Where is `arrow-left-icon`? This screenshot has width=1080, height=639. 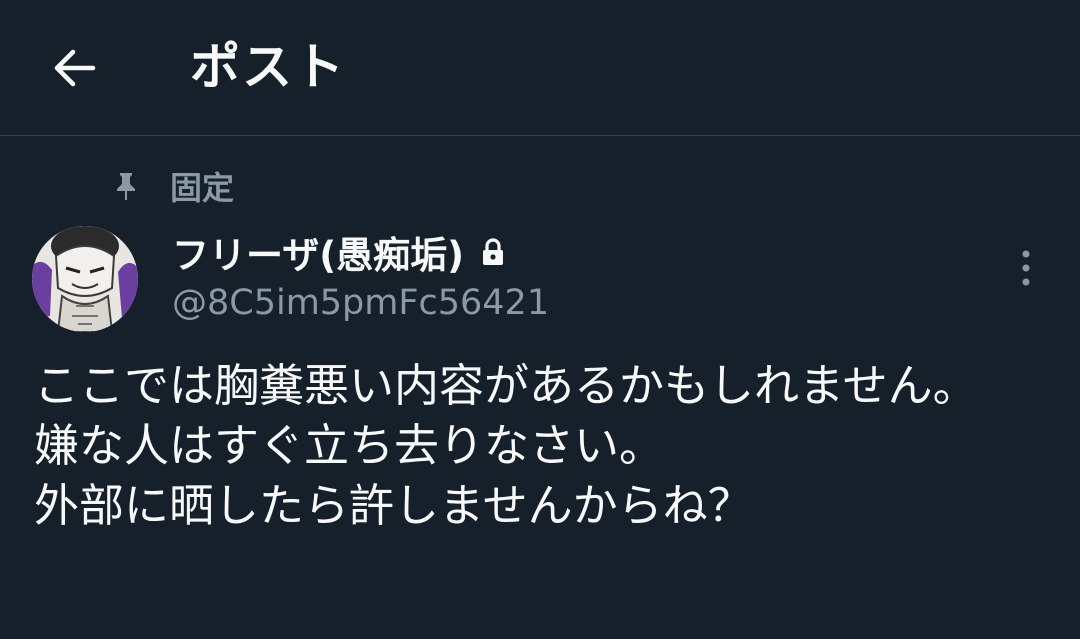 arrow-left-icon is located at coordinates (75, 68).